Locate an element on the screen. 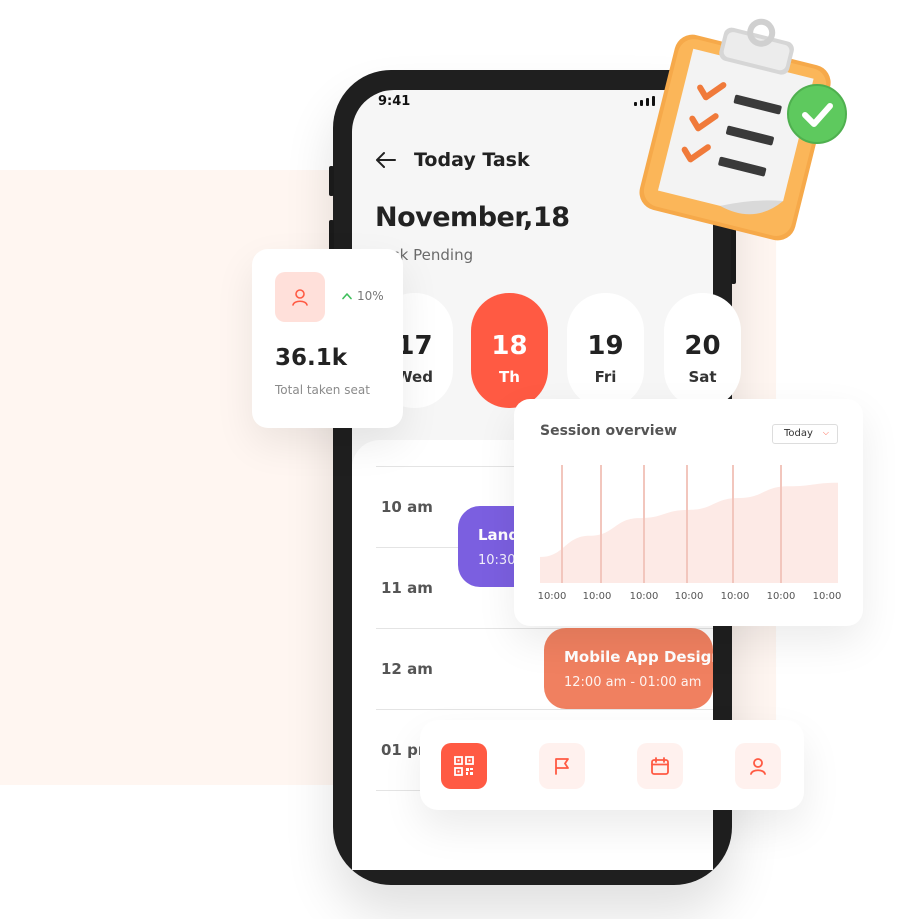 The image size is (908, 919). time-label: 12 am is located at coordinates (407, 669).